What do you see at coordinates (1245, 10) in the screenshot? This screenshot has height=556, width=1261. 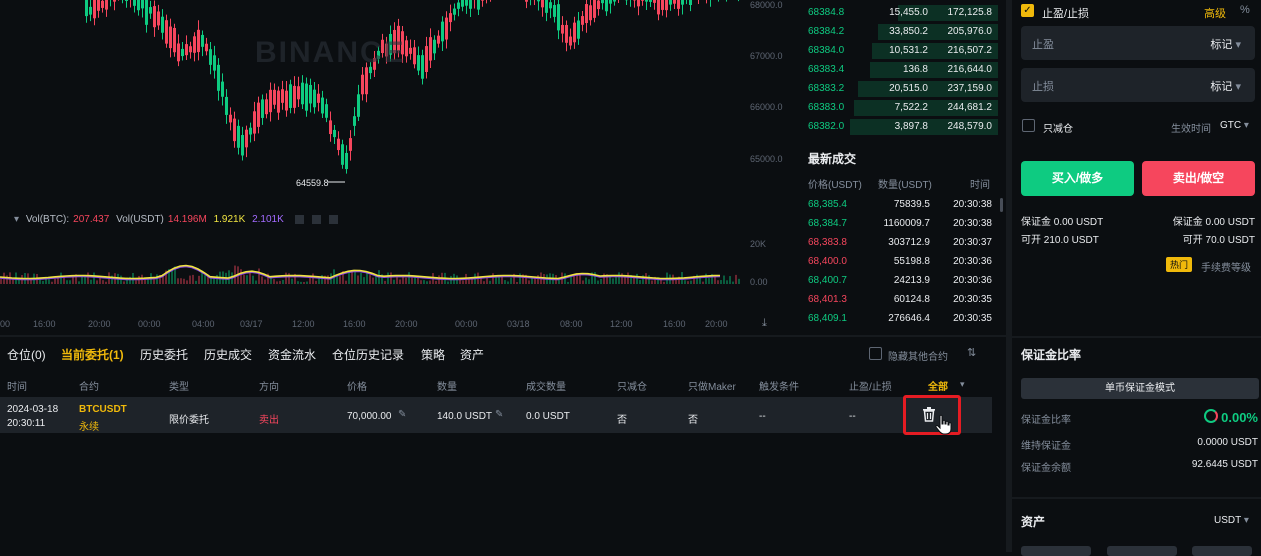 I see `percent-icon: %` at bounding box center [1245, 10].